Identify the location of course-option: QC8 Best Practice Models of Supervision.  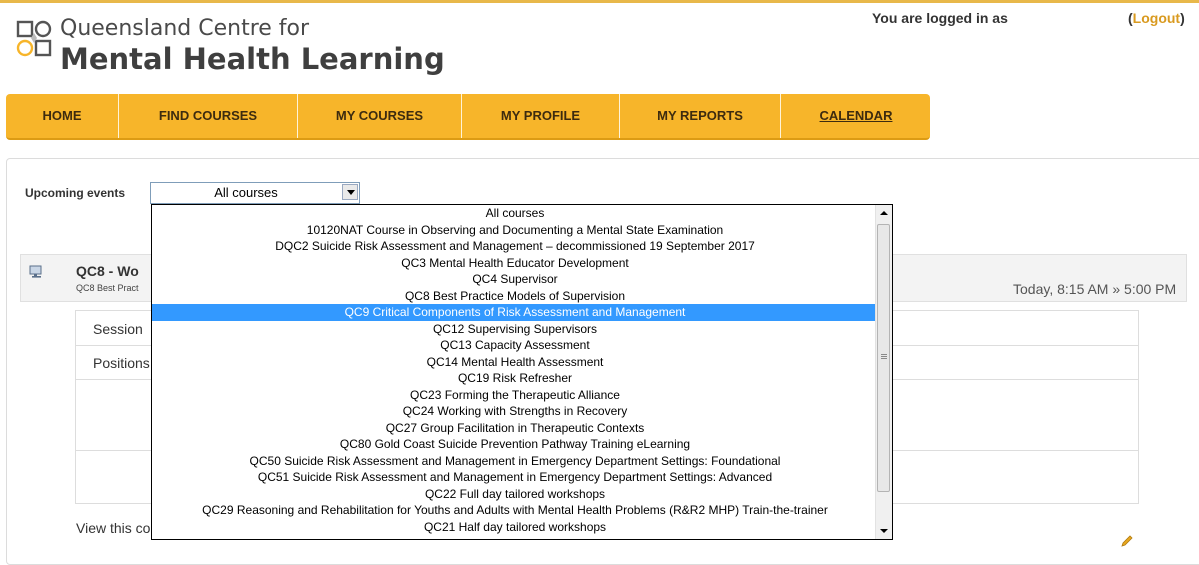
(515, 296).